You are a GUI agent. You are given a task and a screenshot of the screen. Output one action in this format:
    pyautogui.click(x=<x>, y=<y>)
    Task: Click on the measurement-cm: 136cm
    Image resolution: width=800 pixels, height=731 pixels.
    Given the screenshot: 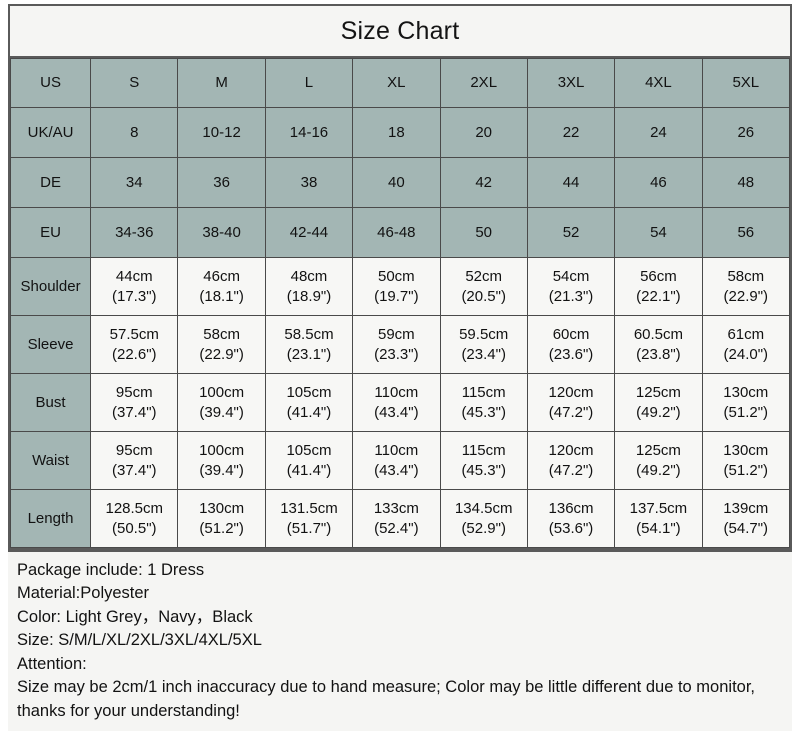 What is the action you would take?
    pyautogui.click(x=571, y=509)
    